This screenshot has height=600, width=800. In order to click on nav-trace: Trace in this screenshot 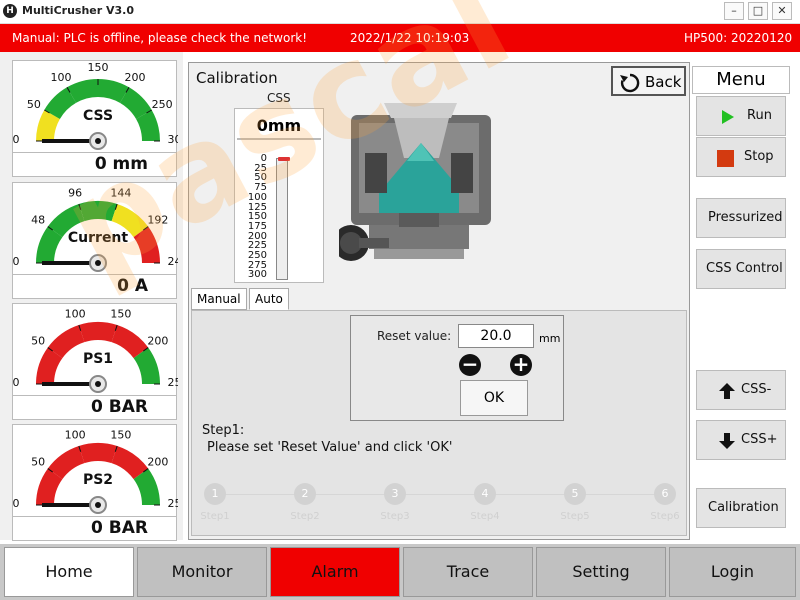, I will do `click(468, 572)`.